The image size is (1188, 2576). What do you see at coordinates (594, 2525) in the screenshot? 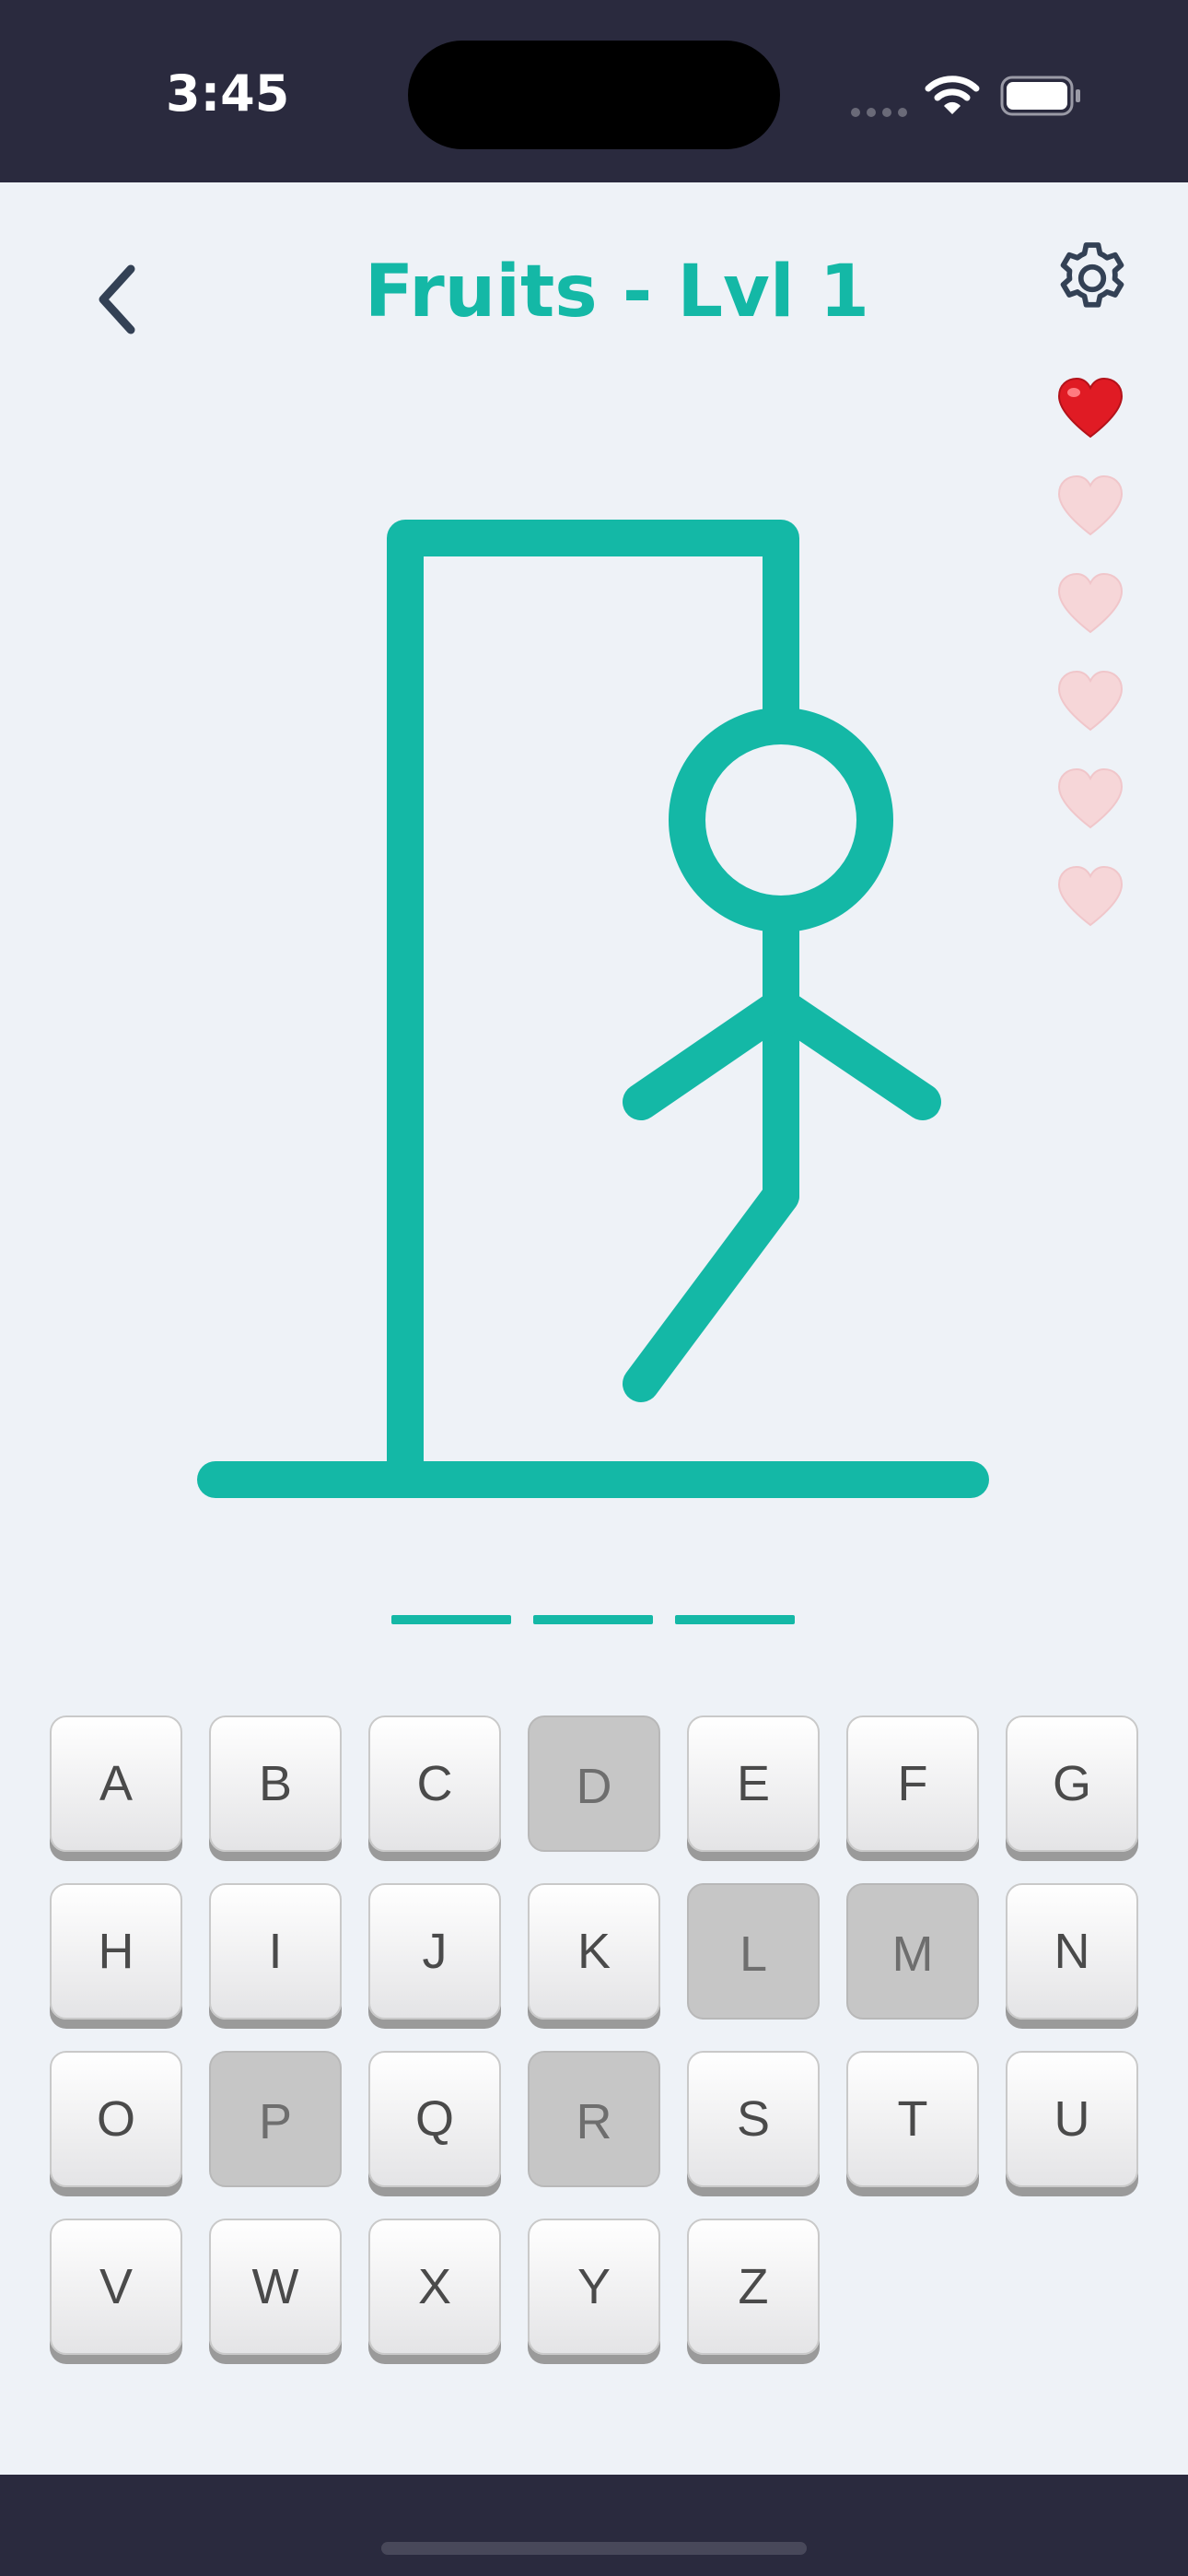
I see `bottom-bar` at bounding box center [594, 2525].